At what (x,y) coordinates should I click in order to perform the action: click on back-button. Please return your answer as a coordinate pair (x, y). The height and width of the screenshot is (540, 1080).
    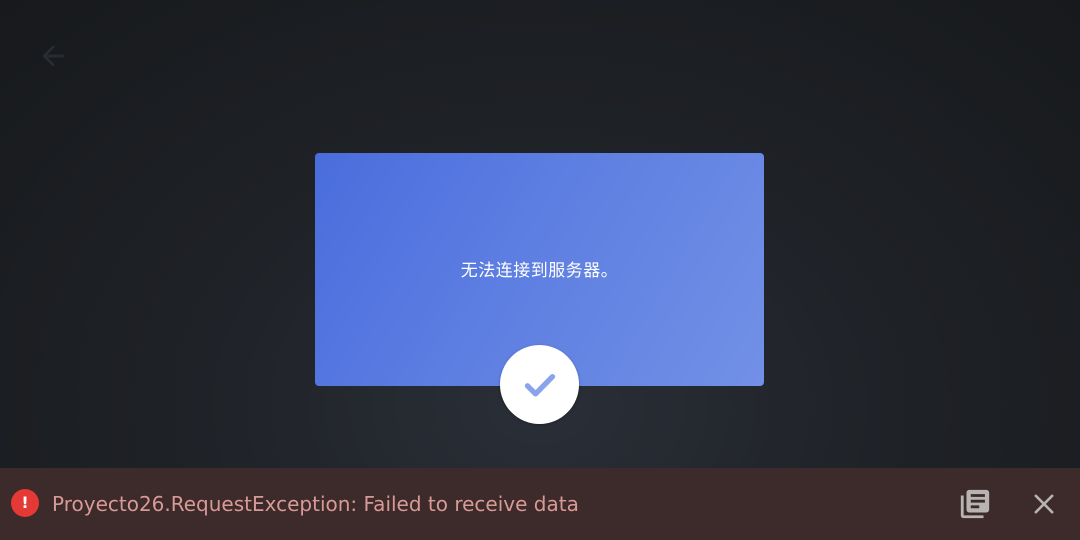
    Looking at the image, I should click on (53, 56).